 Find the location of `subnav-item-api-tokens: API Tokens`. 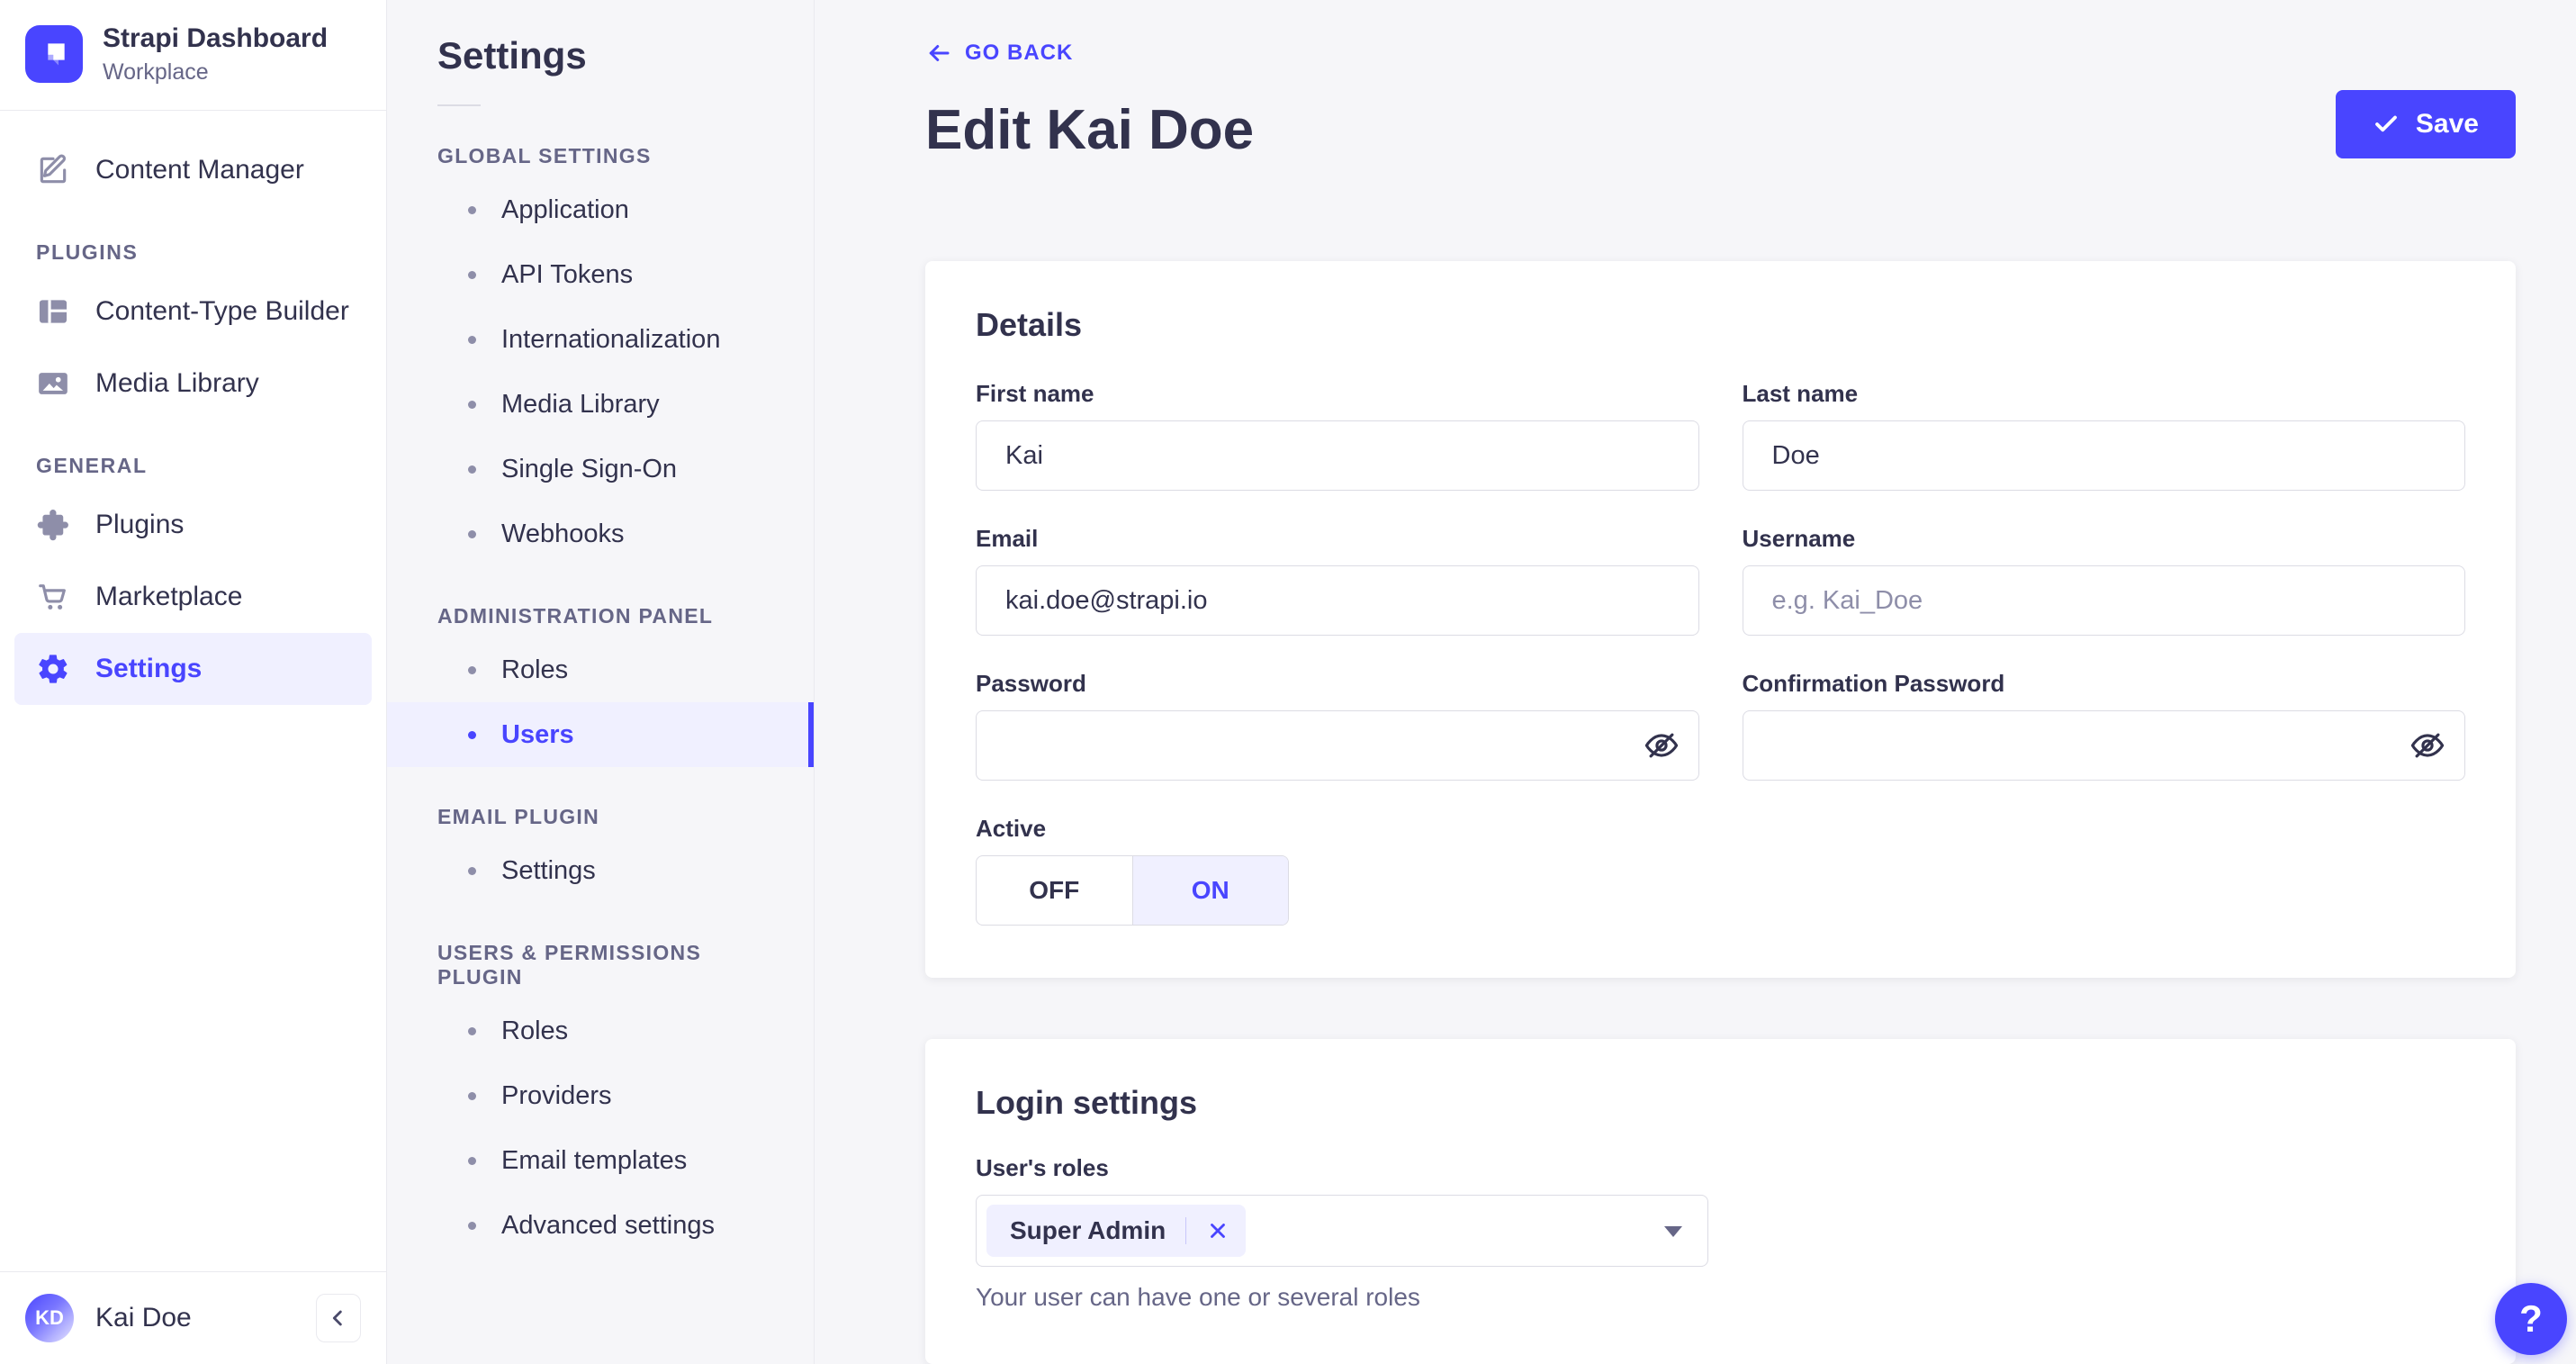

subnav-item-api-tokens: API Tokens is located at coordinates (600, 274).